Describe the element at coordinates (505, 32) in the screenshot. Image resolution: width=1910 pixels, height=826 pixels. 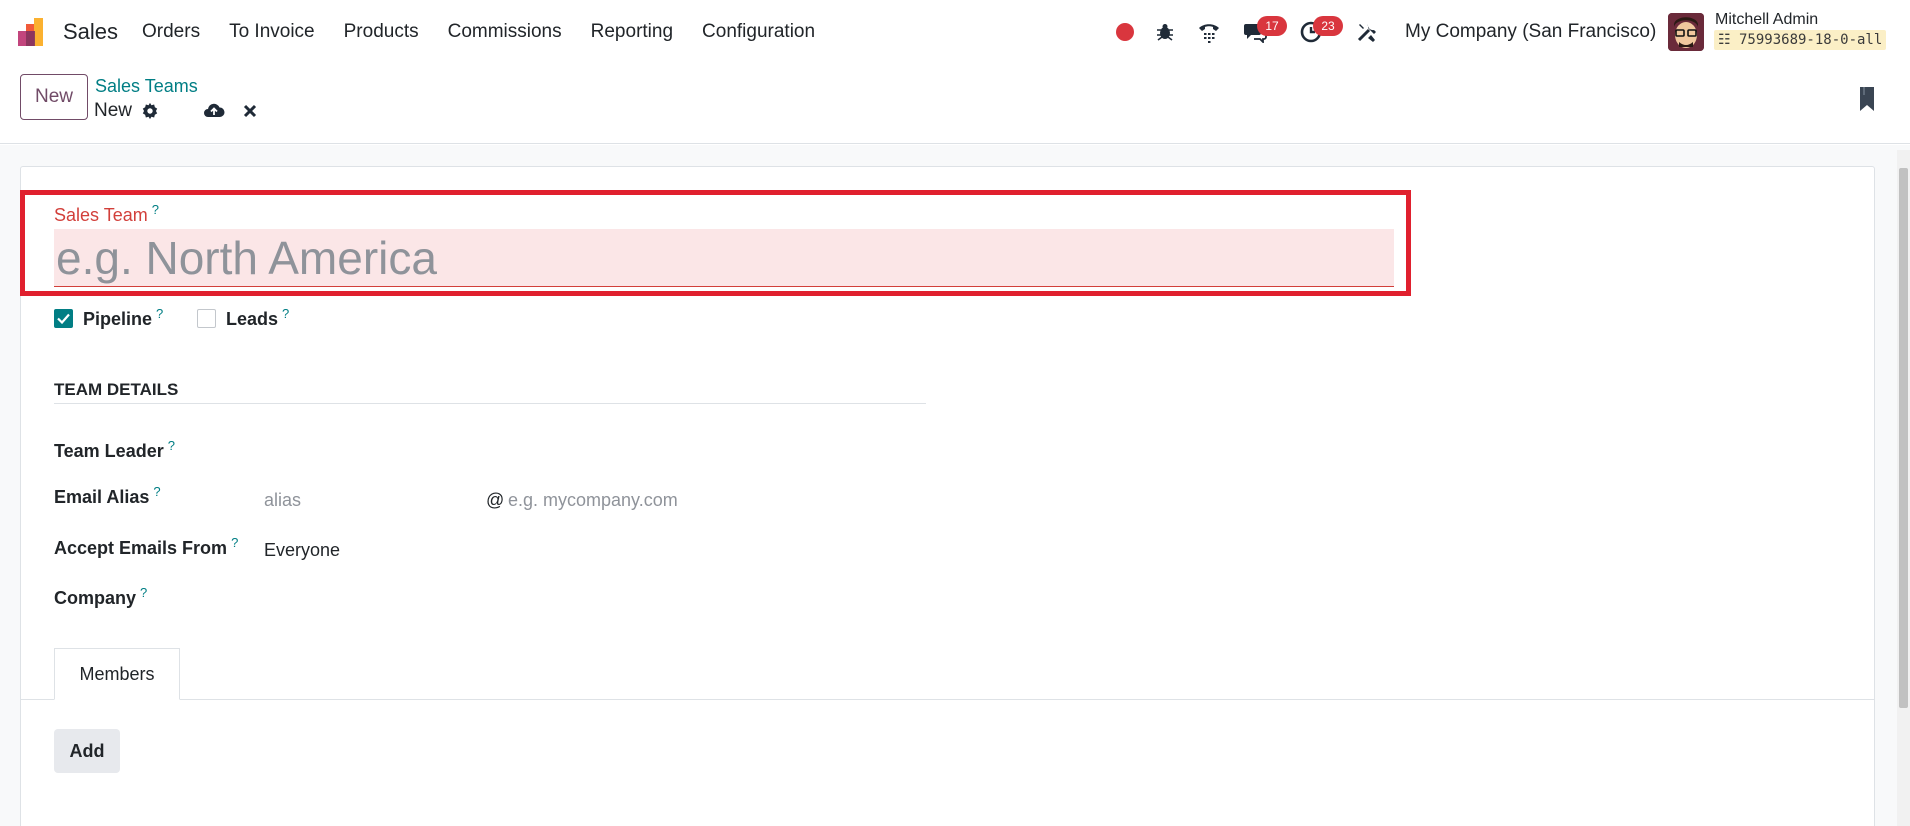
I see `menu-commissions: Commissions` at that location.